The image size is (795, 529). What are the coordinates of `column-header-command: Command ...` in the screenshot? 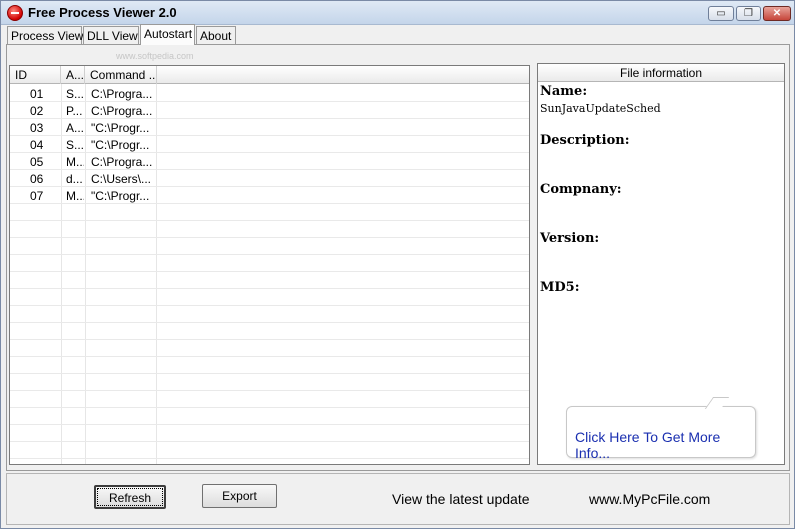 It's located at (121, 75).